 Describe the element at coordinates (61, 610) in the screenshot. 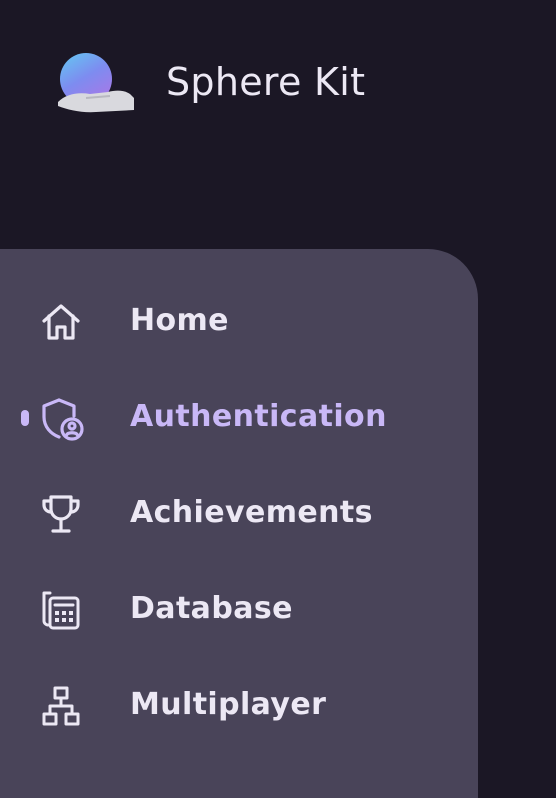

I see `calculator-icon` at that location.